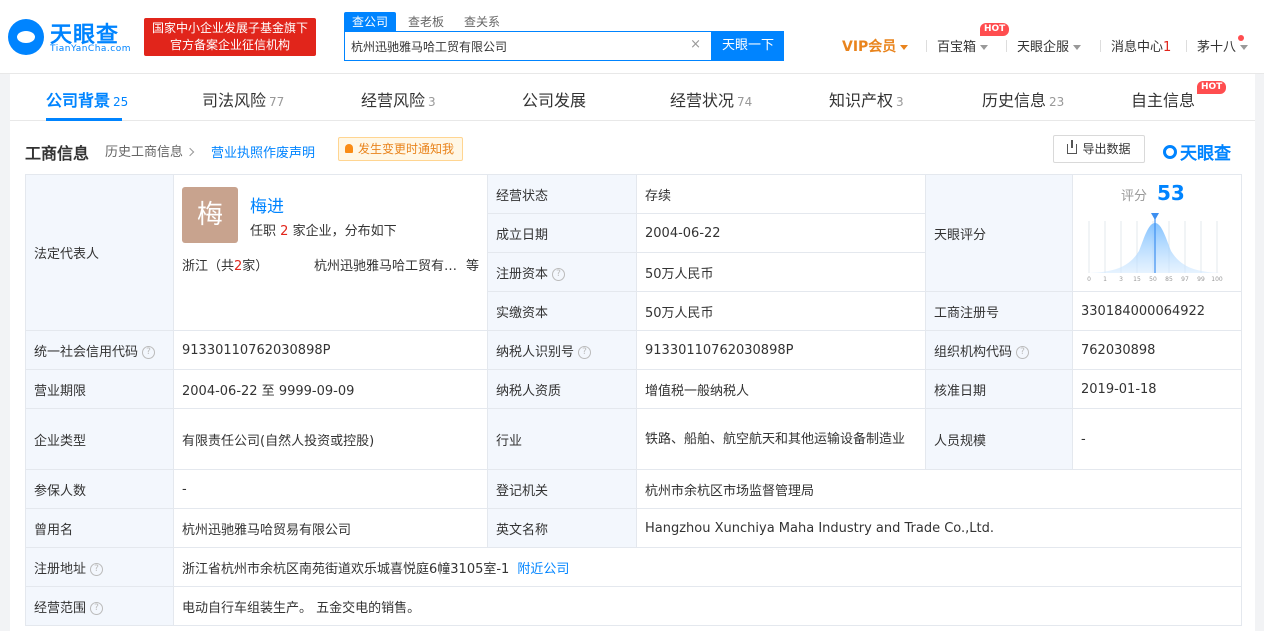 This screenshot has height=631, width=1264. What do you see at coordinates (1241, 38) in the screenshot?
I see `notification-dot` at bounding box center [1241, 38].